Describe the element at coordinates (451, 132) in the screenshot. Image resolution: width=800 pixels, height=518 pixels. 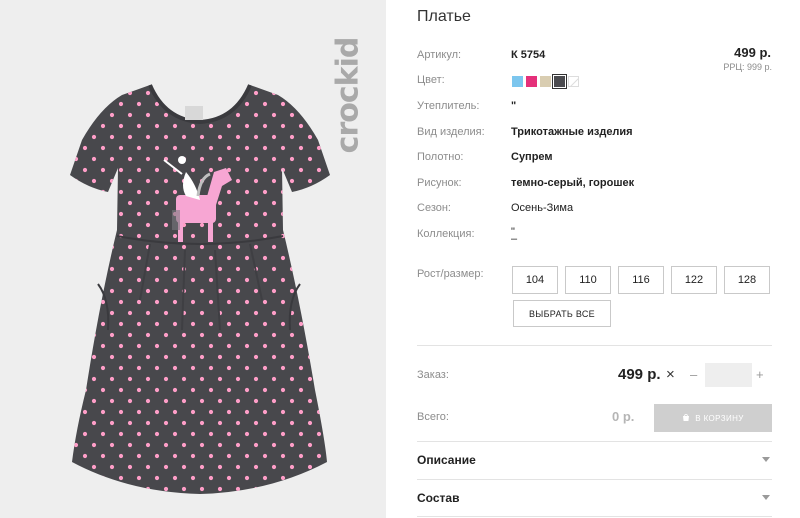
I see `type-label: Вид изделия:` at that location.